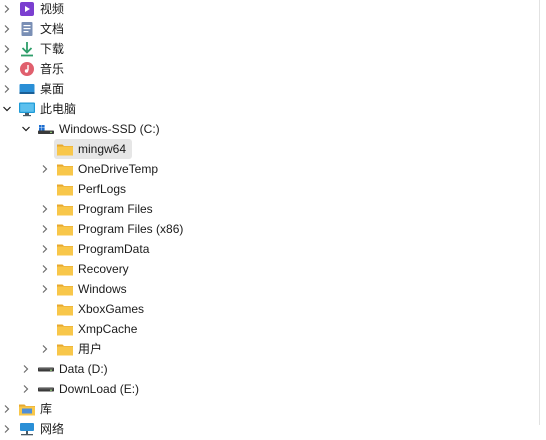 The width and height of the screenshot is (546, 440). I want to click on tree-item-node-2: 下载, so click(266, 49).